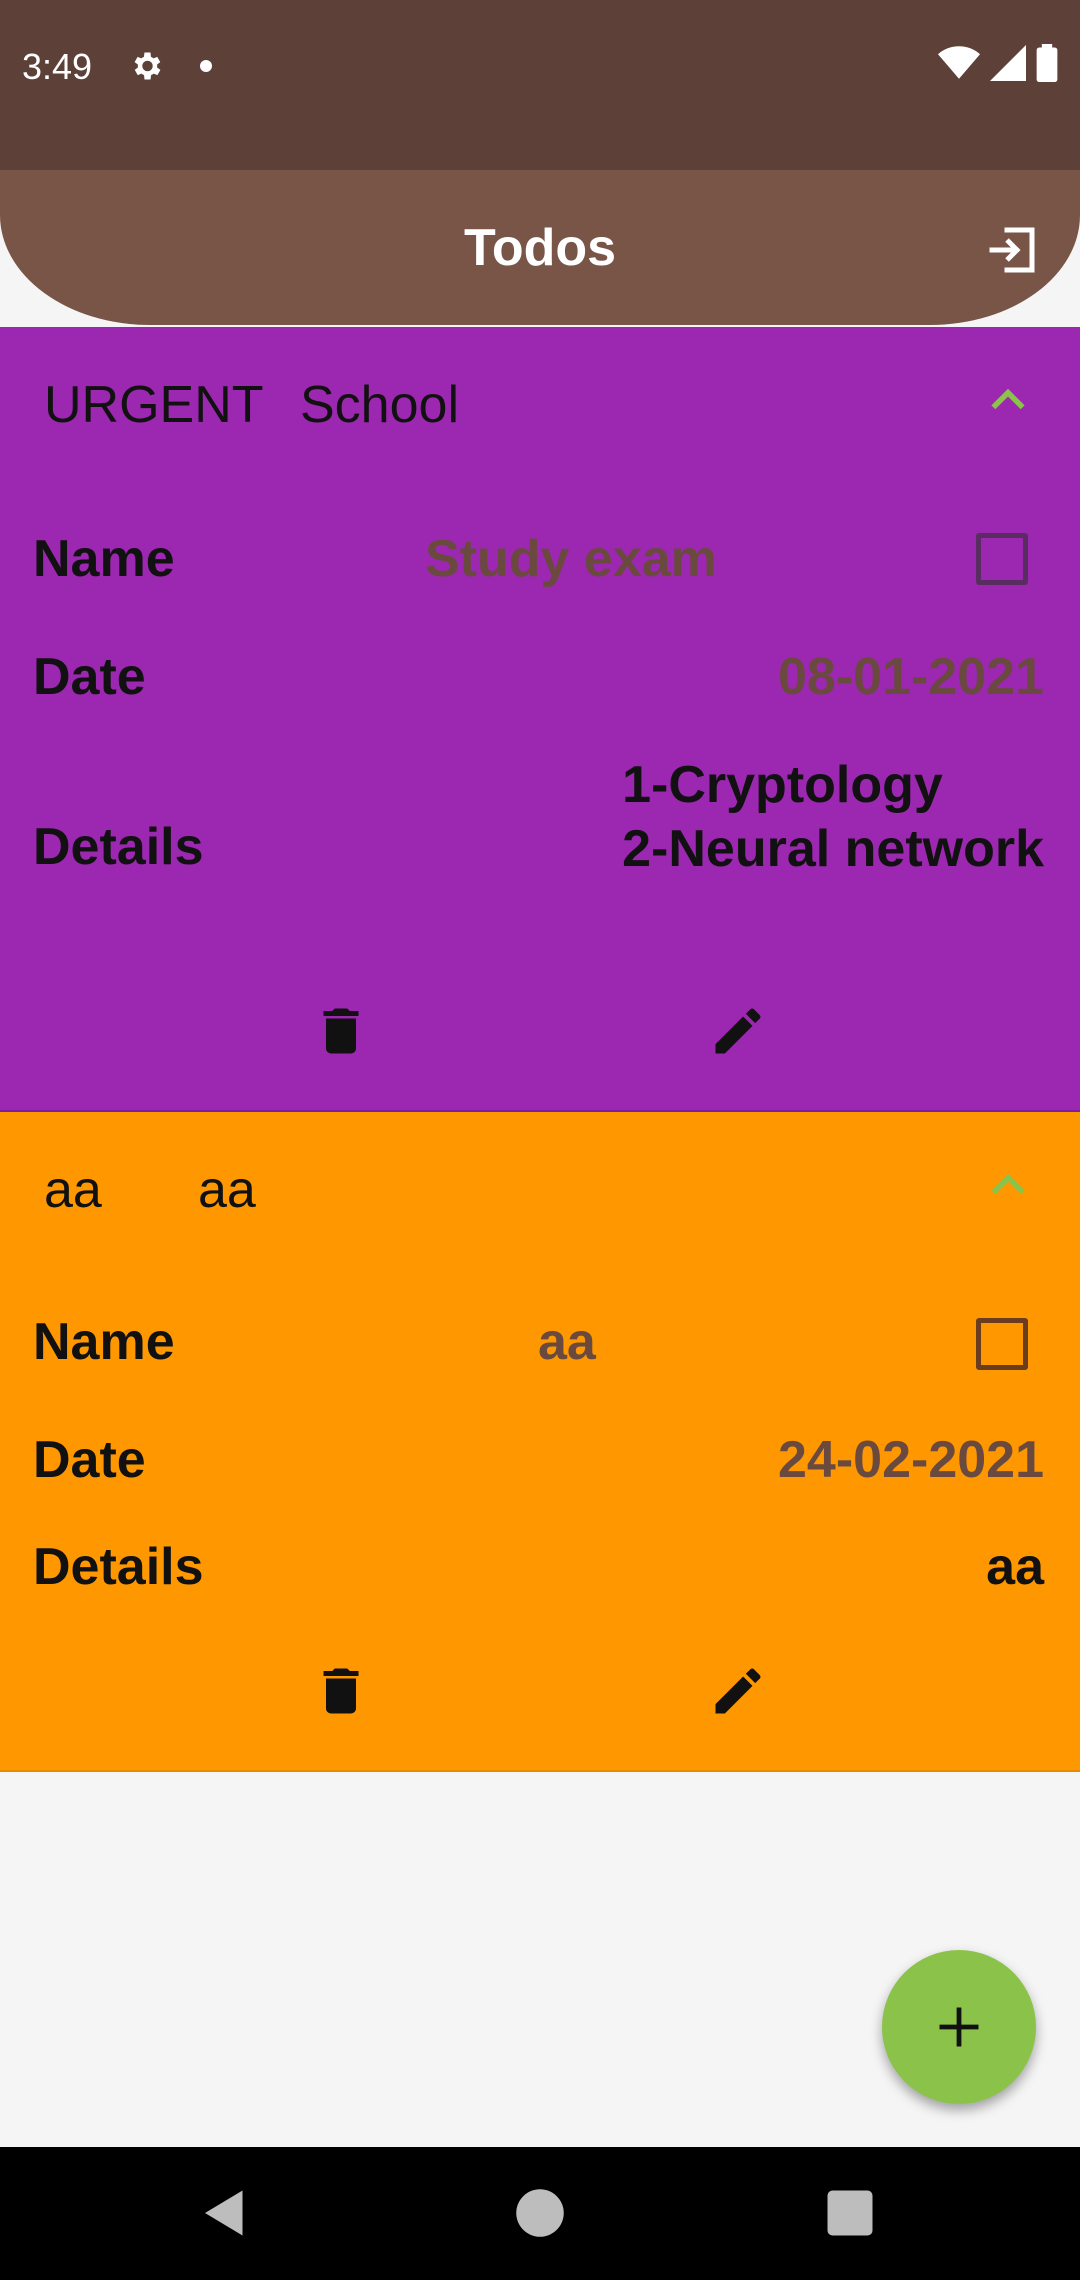 The image size is (1080, 2280). I want to click on recents-icon, so click(850, 2213).